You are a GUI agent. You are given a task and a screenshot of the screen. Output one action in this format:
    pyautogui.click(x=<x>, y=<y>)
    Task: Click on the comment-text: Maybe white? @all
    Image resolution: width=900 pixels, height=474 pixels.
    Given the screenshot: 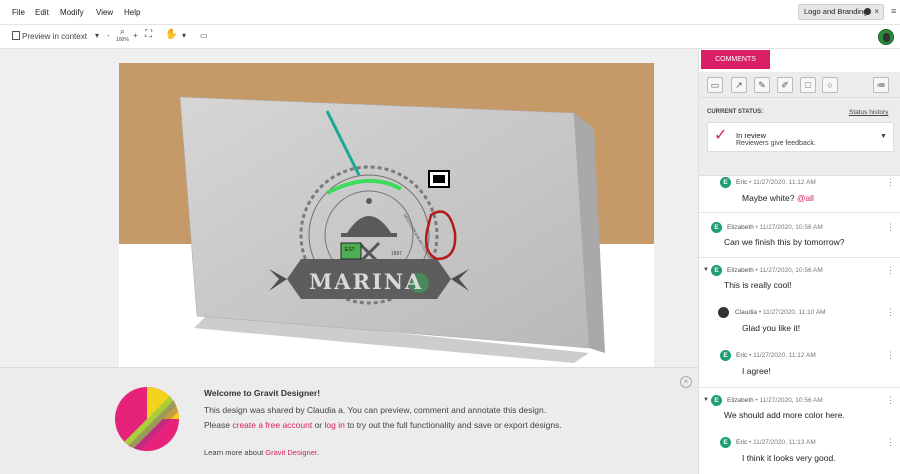 What is the action you would take?
    pyautogui.click(x=778, y=198)
    